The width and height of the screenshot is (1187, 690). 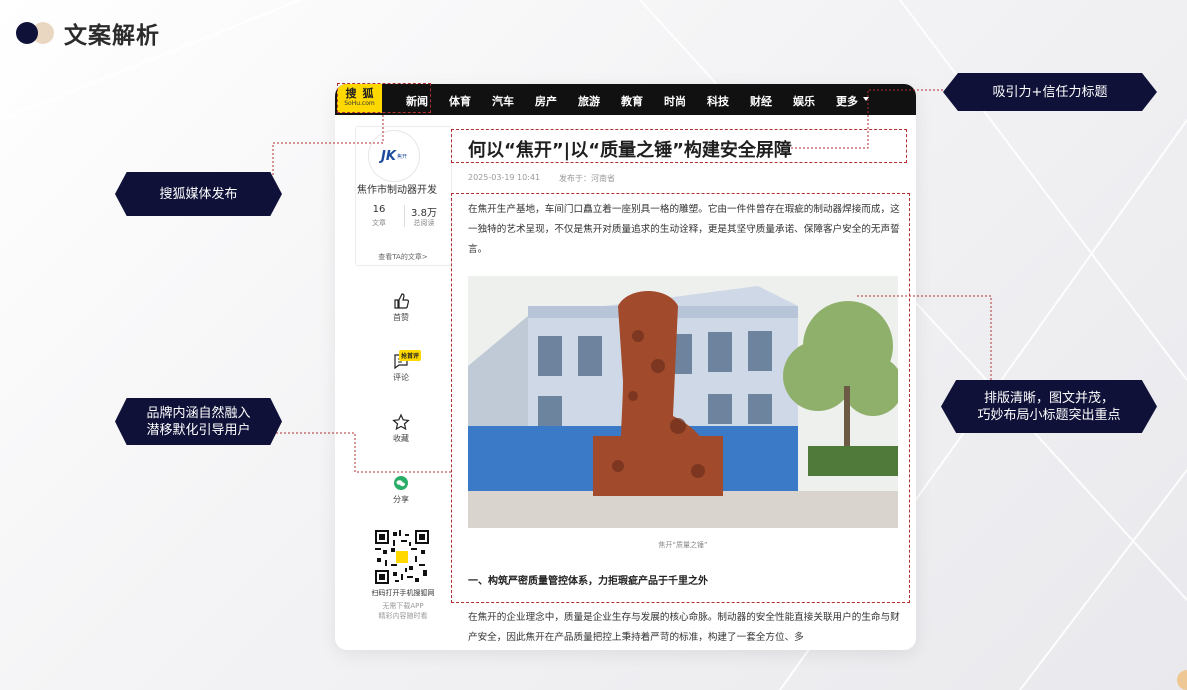 What do you see at coordinates (866, 99) in the screenshot?
I see `chevron-down-icon` at bounding box center [866, 99].